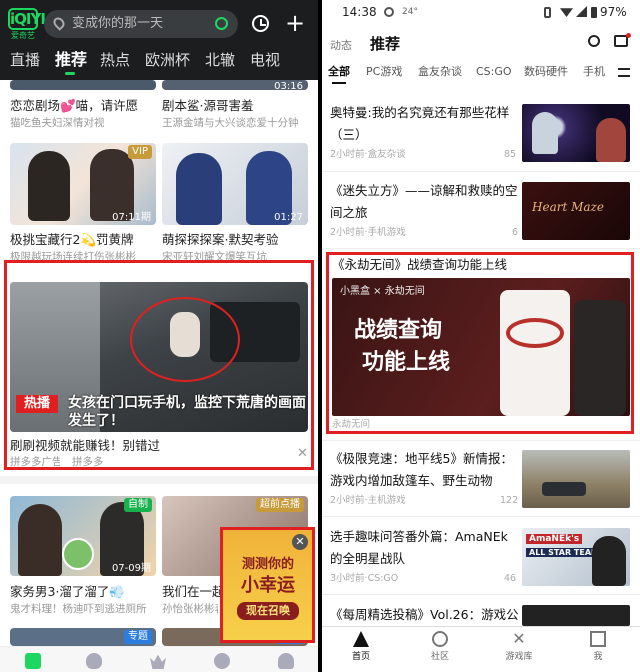  I want to click on status-time: 14:38, so click(359, 12).